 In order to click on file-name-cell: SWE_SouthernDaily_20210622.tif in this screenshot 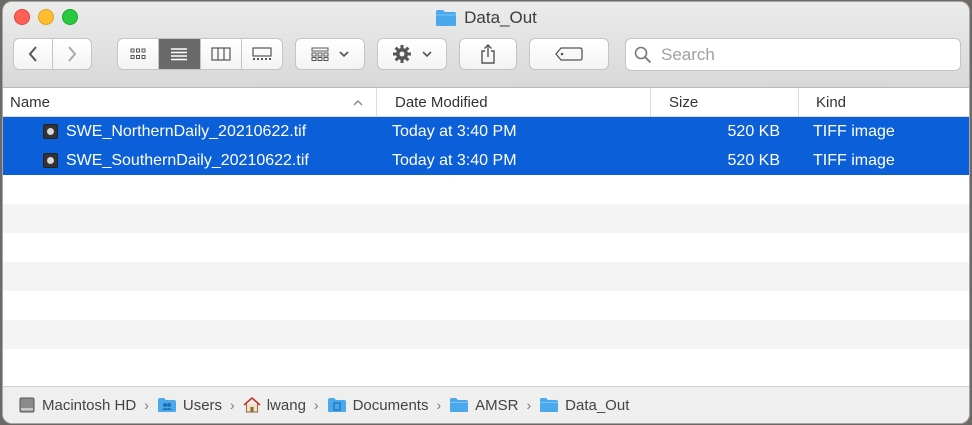, I will do `click(176, 160)`.